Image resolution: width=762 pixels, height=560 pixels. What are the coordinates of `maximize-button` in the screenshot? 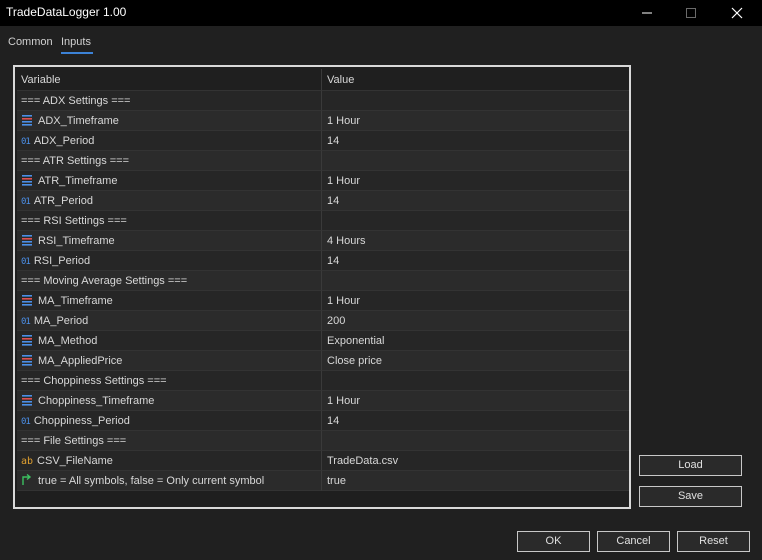 It's located at (691, 13).